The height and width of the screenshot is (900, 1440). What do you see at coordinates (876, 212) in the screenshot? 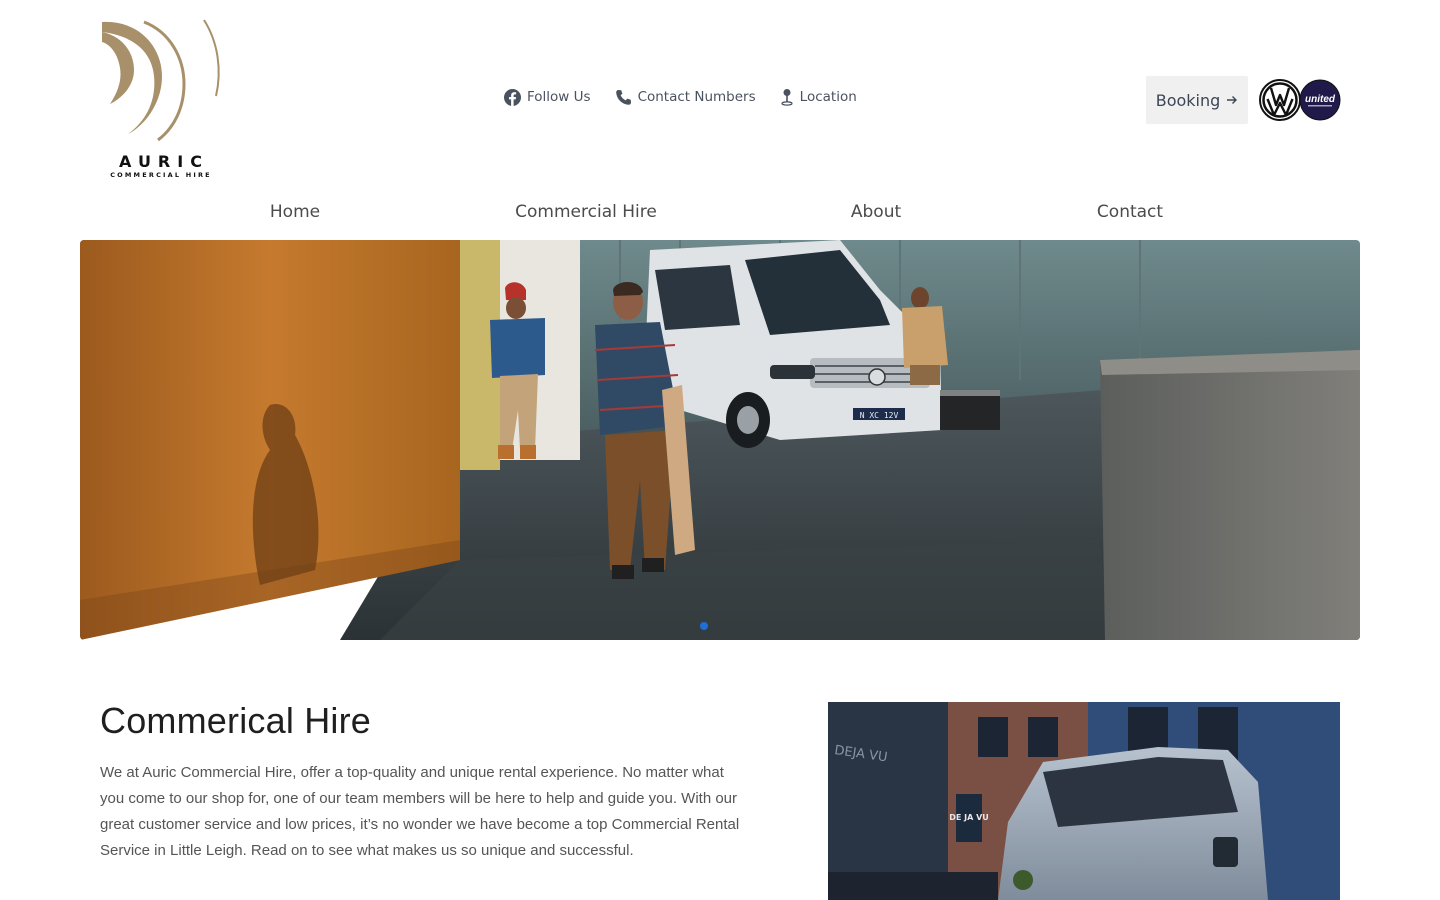
I see `nav-about: About` at bounding box center [876, 212].